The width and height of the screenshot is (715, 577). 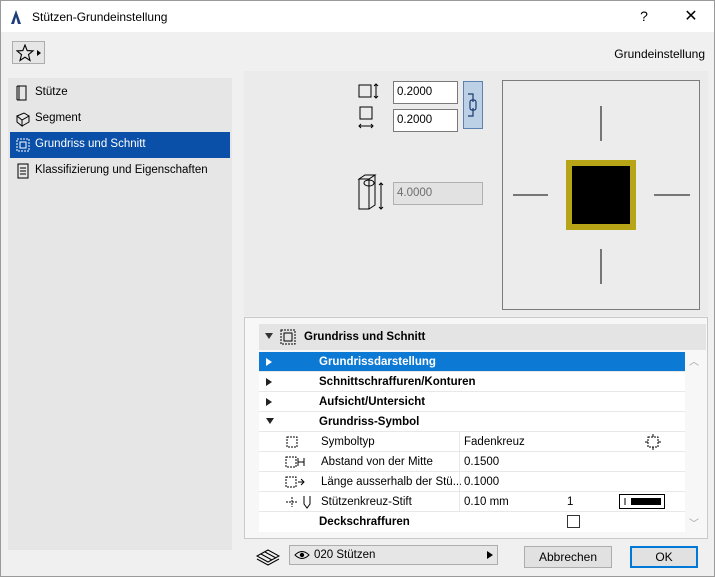 I want to click on link-dimensions-button, so click(x=473, y=105).